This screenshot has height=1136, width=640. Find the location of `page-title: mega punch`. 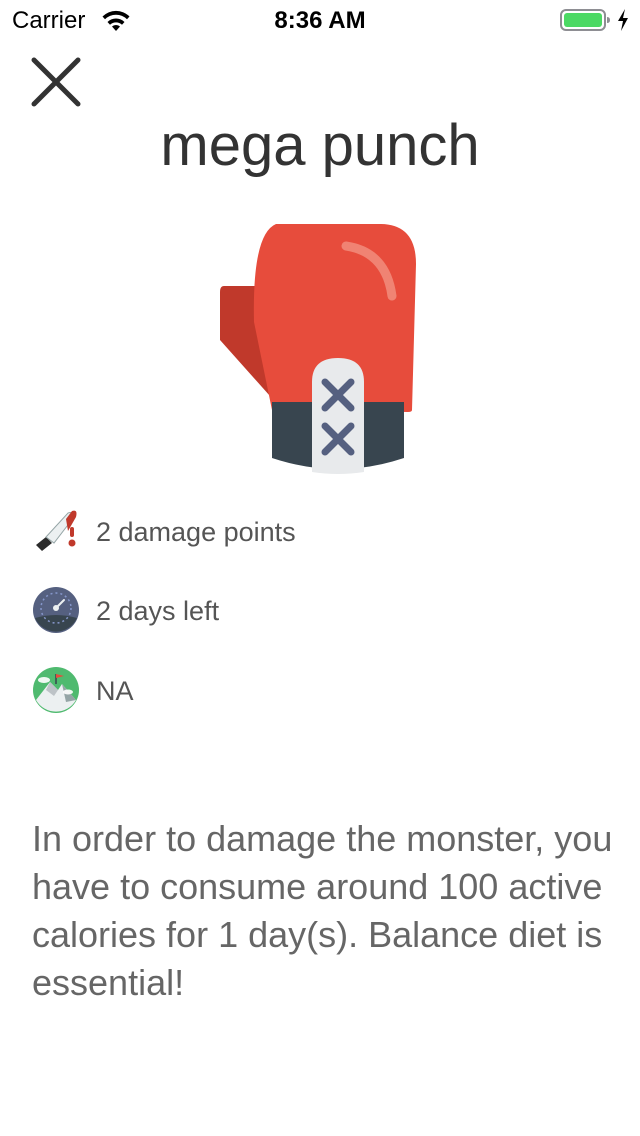

page-title: mega punch is located at coordinates (320, 145).